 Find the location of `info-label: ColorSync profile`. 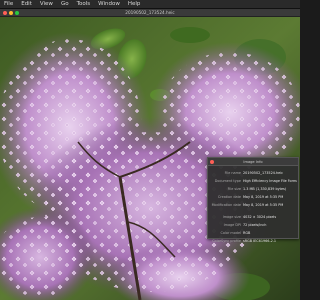

info-label: ColorSync profile is located at coordinates (226, 241).